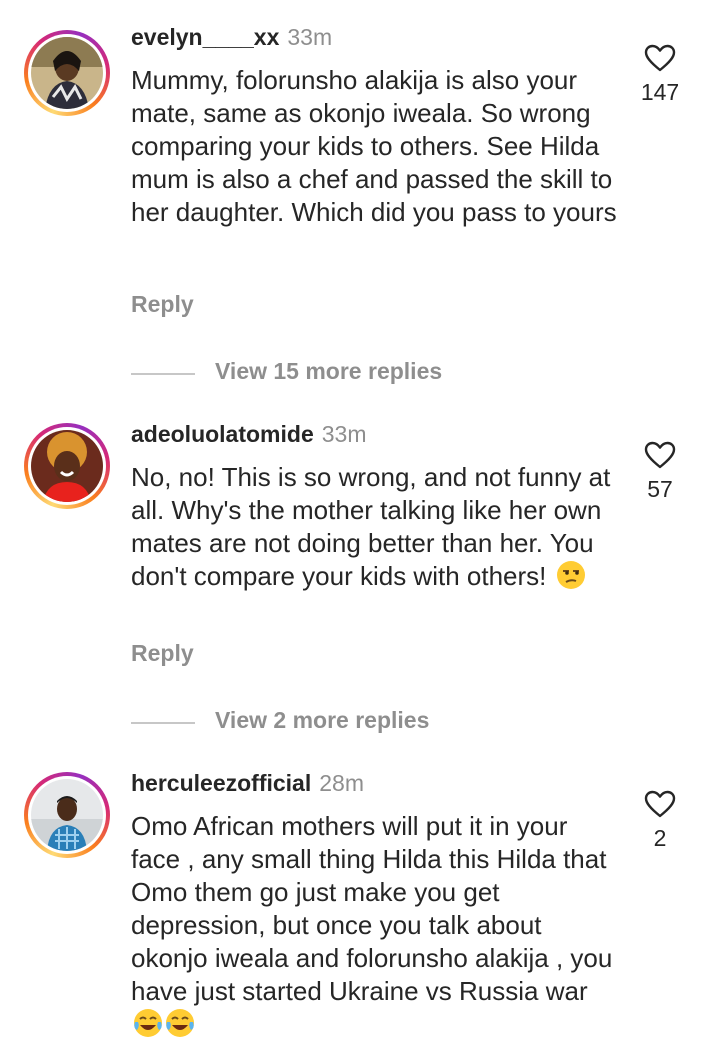 The height and width of the screenshot is (1044, 720). I want to click on comment-header: herculeezofficial 28m, so click(247, 783).